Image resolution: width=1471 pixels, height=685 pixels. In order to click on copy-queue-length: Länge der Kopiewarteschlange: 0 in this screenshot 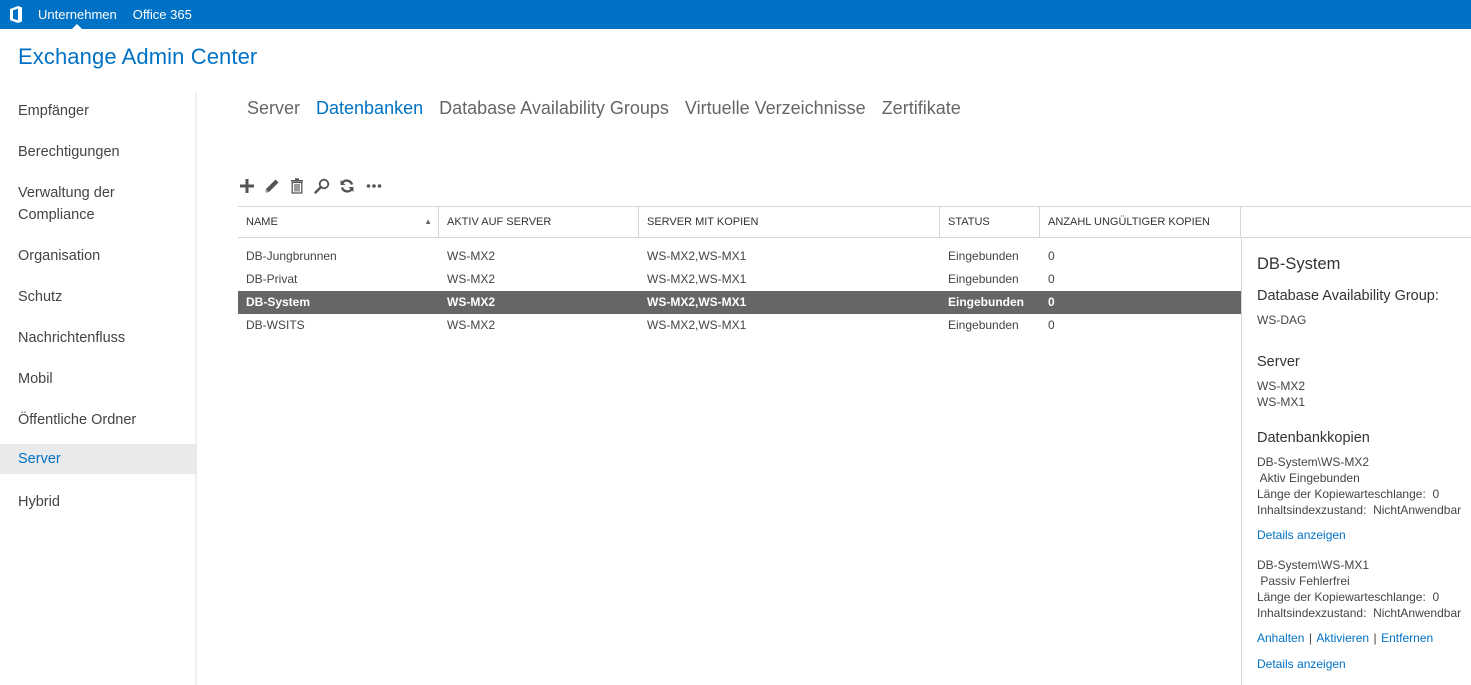, I will do `click(1348, 494)`.